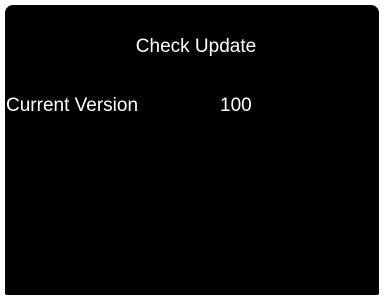  I want to click on page-title: Check Update, so click(196, 46).